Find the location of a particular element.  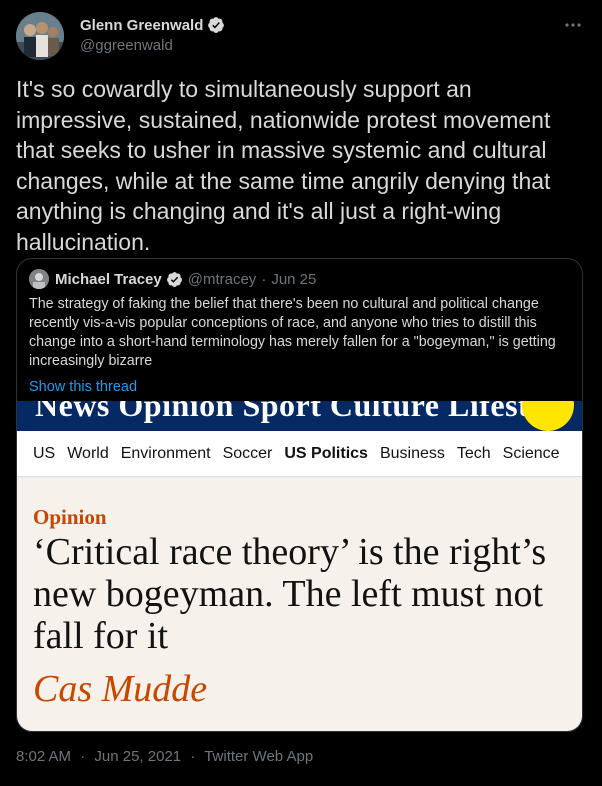

quoted-handle: @mtracey is located at coordinates (222, 279).